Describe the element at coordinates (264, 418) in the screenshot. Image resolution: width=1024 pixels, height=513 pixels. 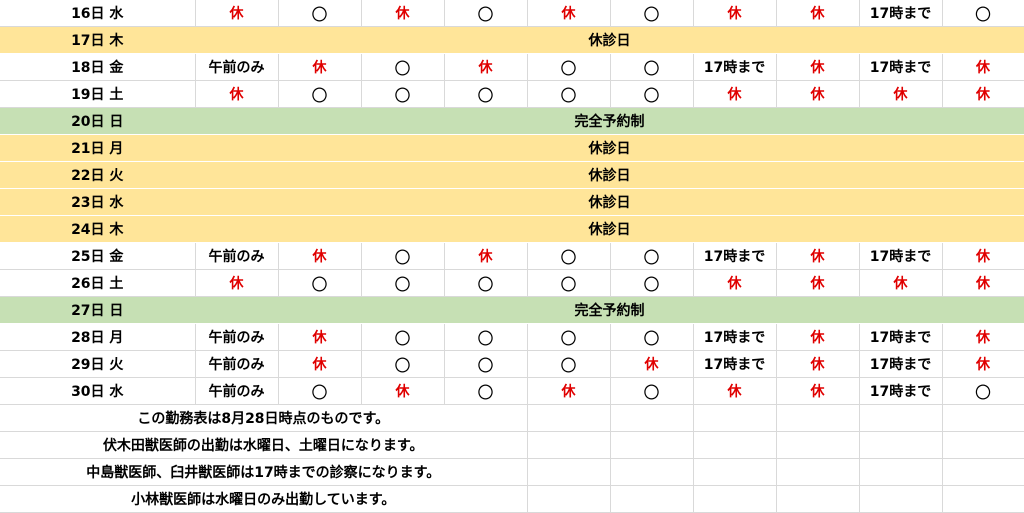
I see `note-text: この勤務表は8月28日時点のものです。` at that location.